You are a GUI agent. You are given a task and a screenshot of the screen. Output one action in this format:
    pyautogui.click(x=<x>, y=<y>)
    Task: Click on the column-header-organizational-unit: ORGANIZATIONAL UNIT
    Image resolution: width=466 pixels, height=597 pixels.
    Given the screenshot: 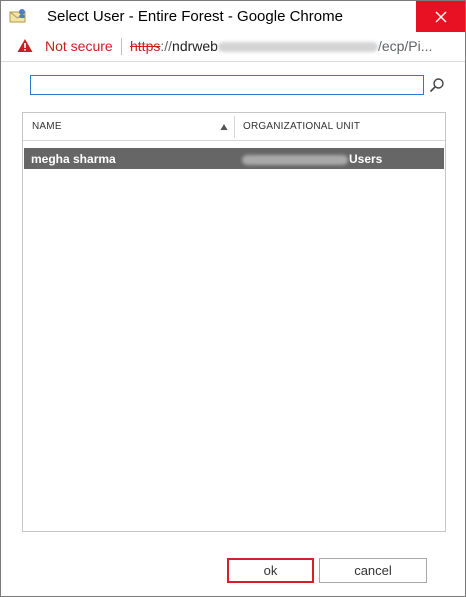 What is the action you would take?
    pyautogui.click(x=340, y=127)
    